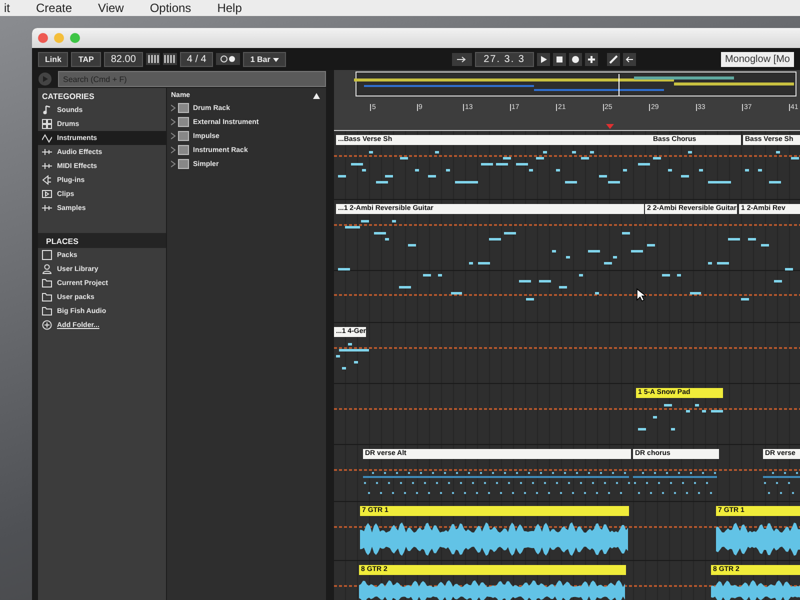 This screenshot has width=800, height=600. Describe the element at coordinates (53, 59) in the screenshot. I see `link-button: Link` at that location.